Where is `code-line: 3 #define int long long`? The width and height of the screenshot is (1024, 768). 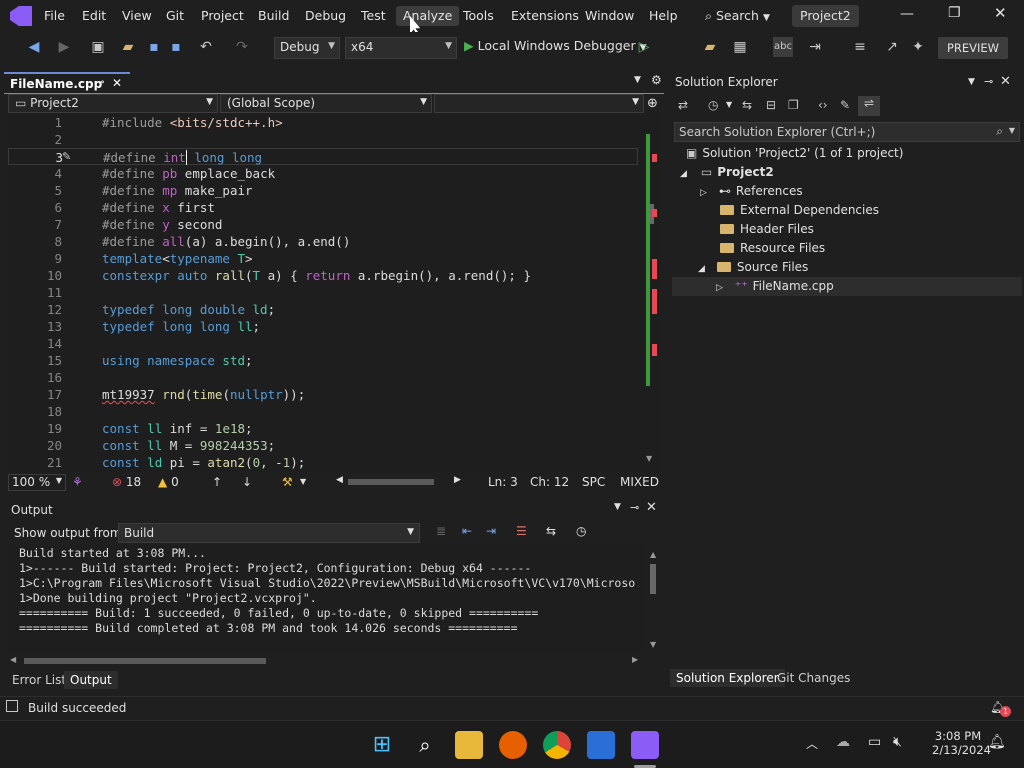
code-line: 3 #define int long long is located at coordinates (323, 156).